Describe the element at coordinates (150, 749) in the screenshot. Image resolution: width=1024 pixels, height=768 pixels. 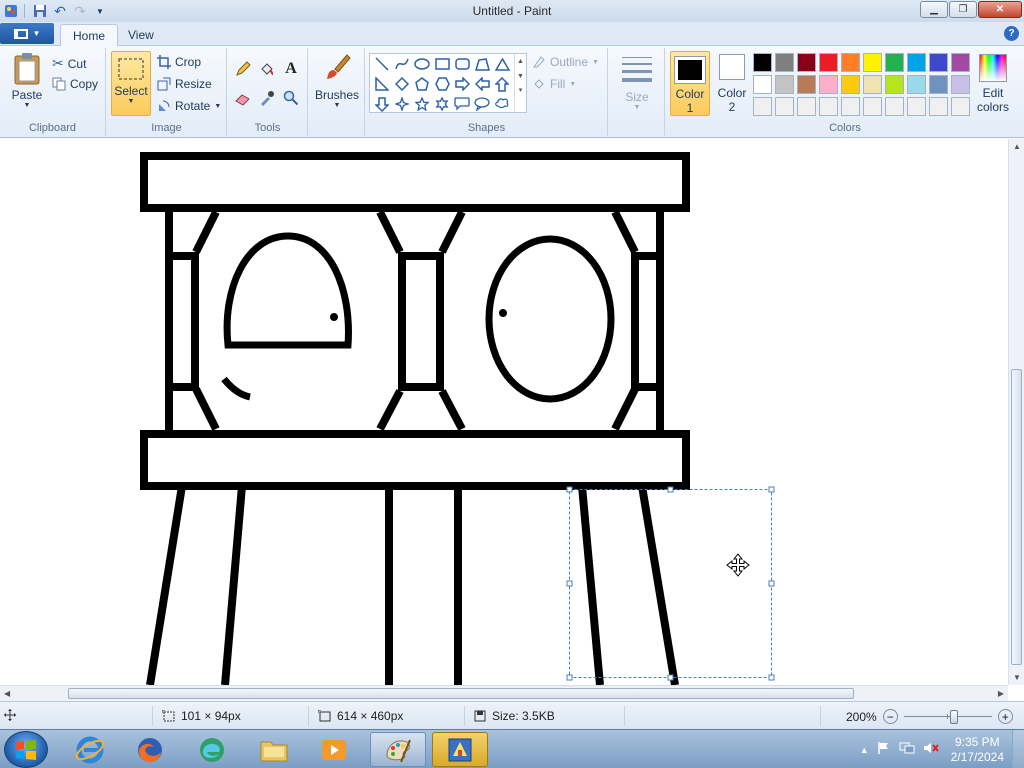
I see `firefox-icon` at that location.